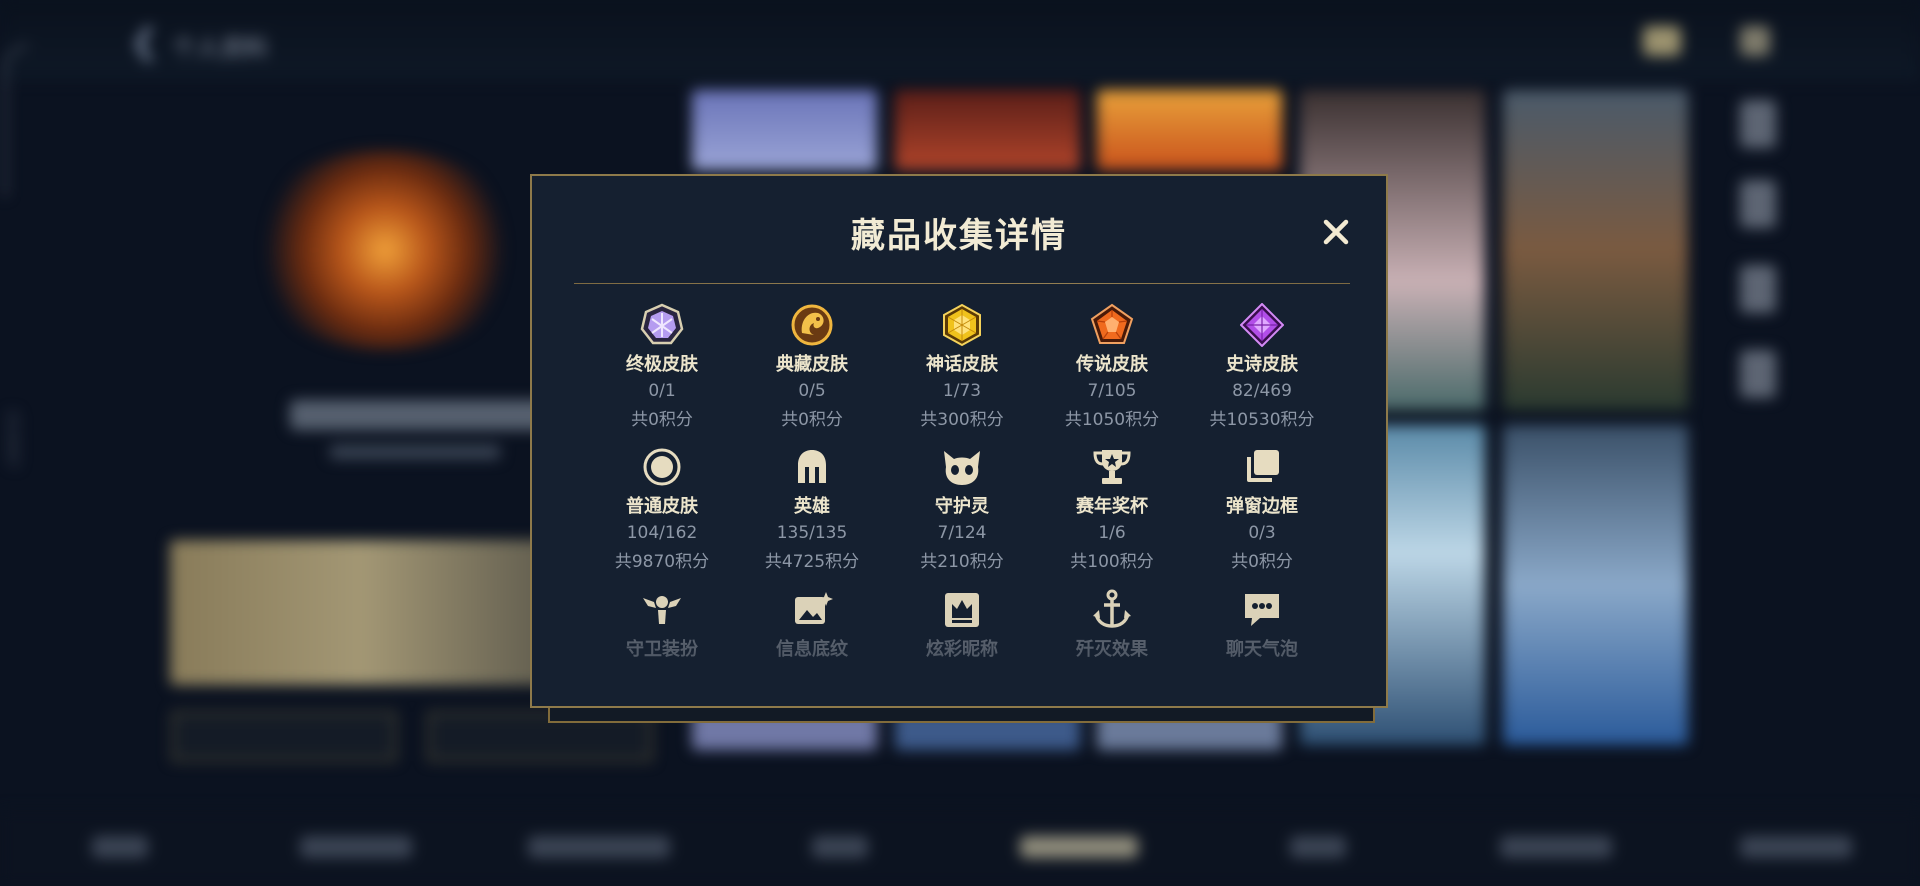 The image size is (1920, 886). I want to click on collection-item-legendary-skin: 传说皮肤 7/105 共1050积分, so click(1112, 366).